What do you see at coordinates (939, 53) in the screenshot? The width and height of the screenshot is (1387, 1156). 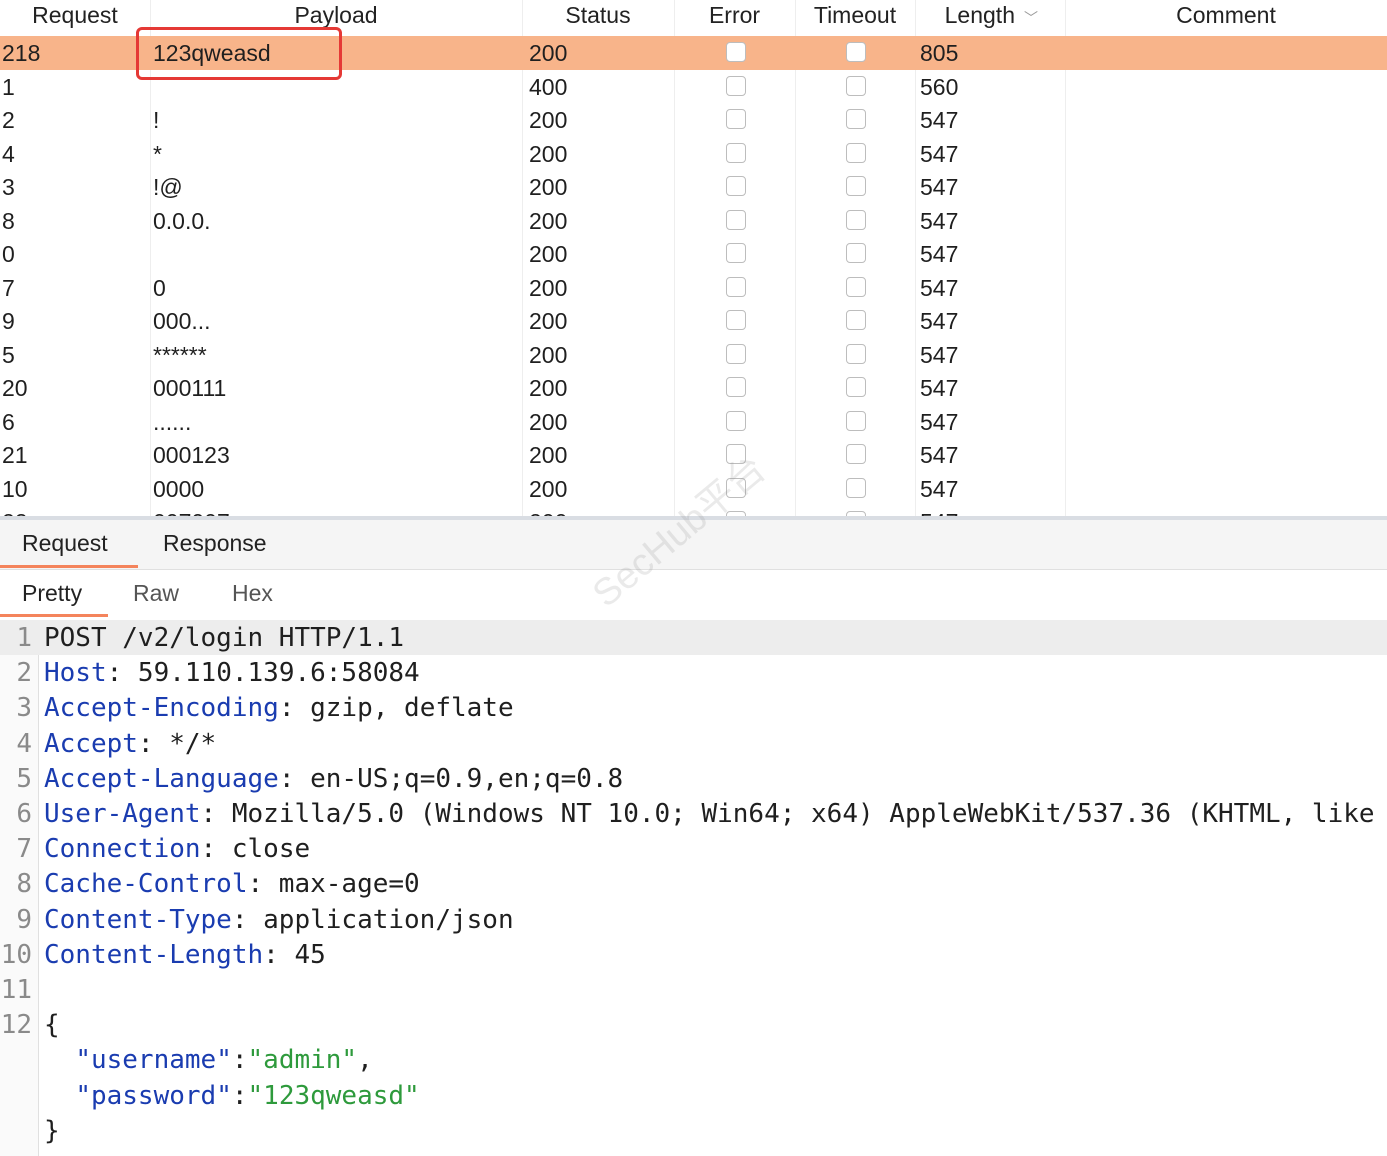 I see `response-length: 805` at bounding box center [939, 53].